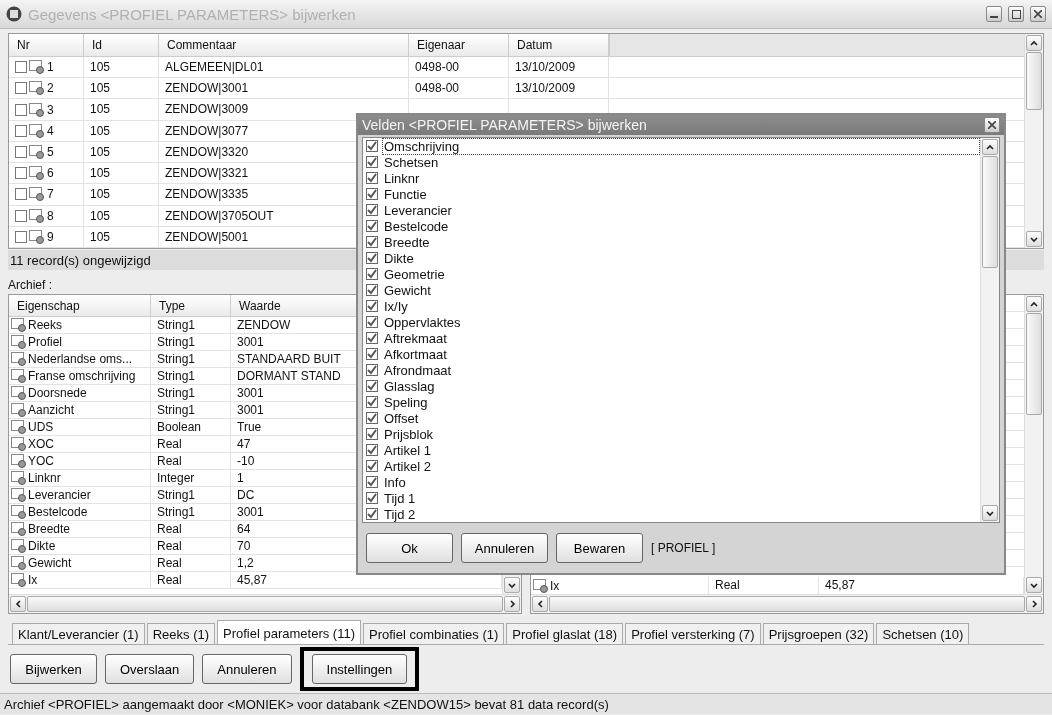  Describe the element at coordinates (407, 290) in the screenshot. I see `field-option: Gewicht` at that location.